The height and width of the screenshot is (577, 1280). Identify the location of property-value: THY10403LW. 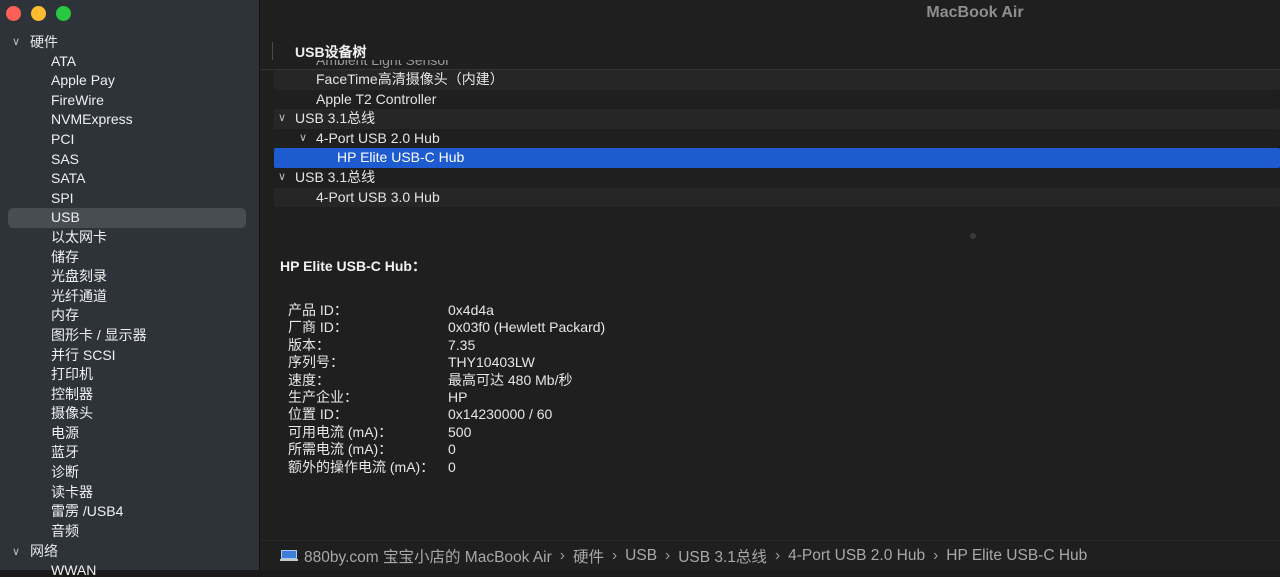
(491, 362).